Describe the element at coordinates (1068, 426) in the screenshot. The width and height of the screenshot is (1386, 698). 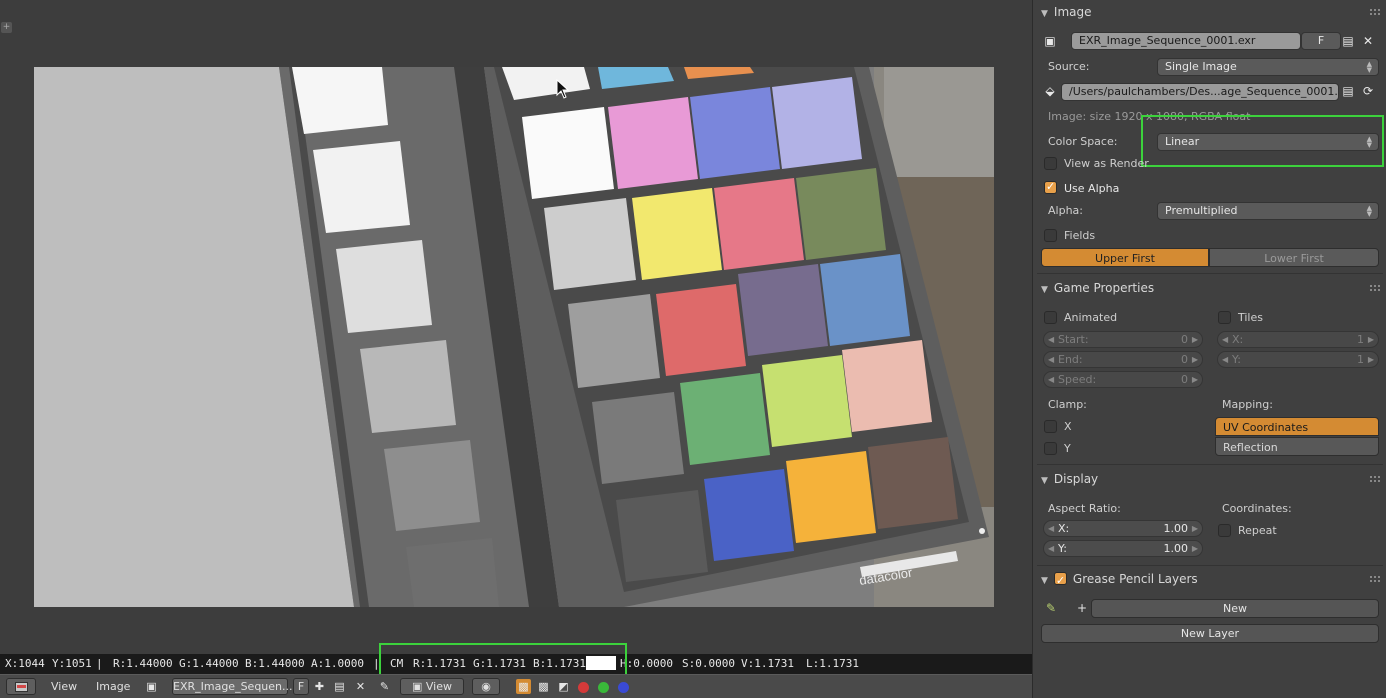
I see `clamp-x-label: X` at that location.